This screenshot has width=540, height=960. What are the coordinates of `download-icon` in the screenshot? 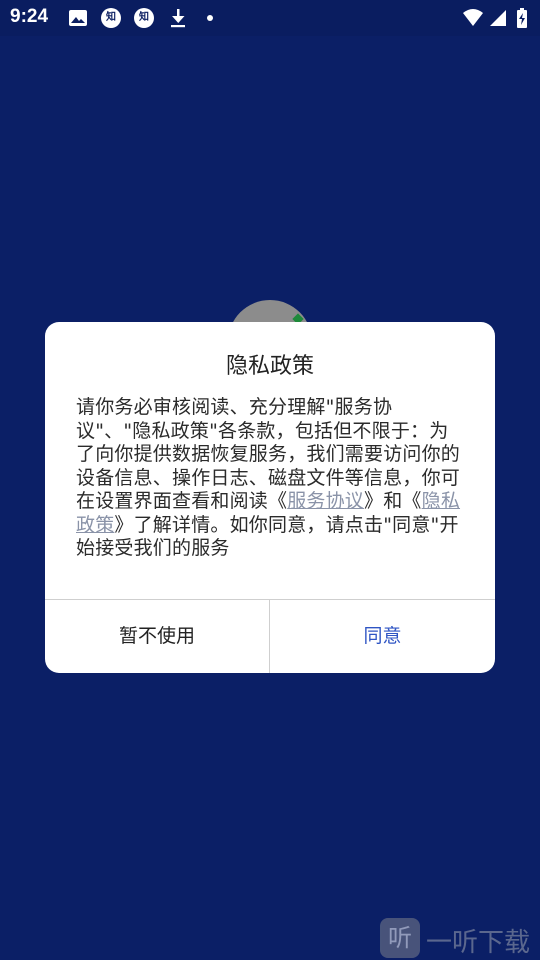 It's located at (178, 18).